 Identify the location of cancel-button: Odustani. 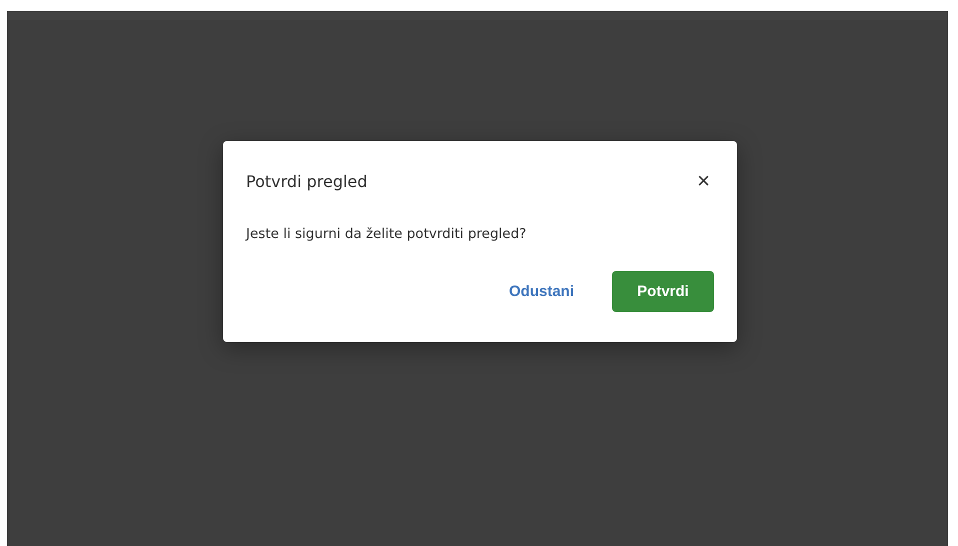
(541, 291).